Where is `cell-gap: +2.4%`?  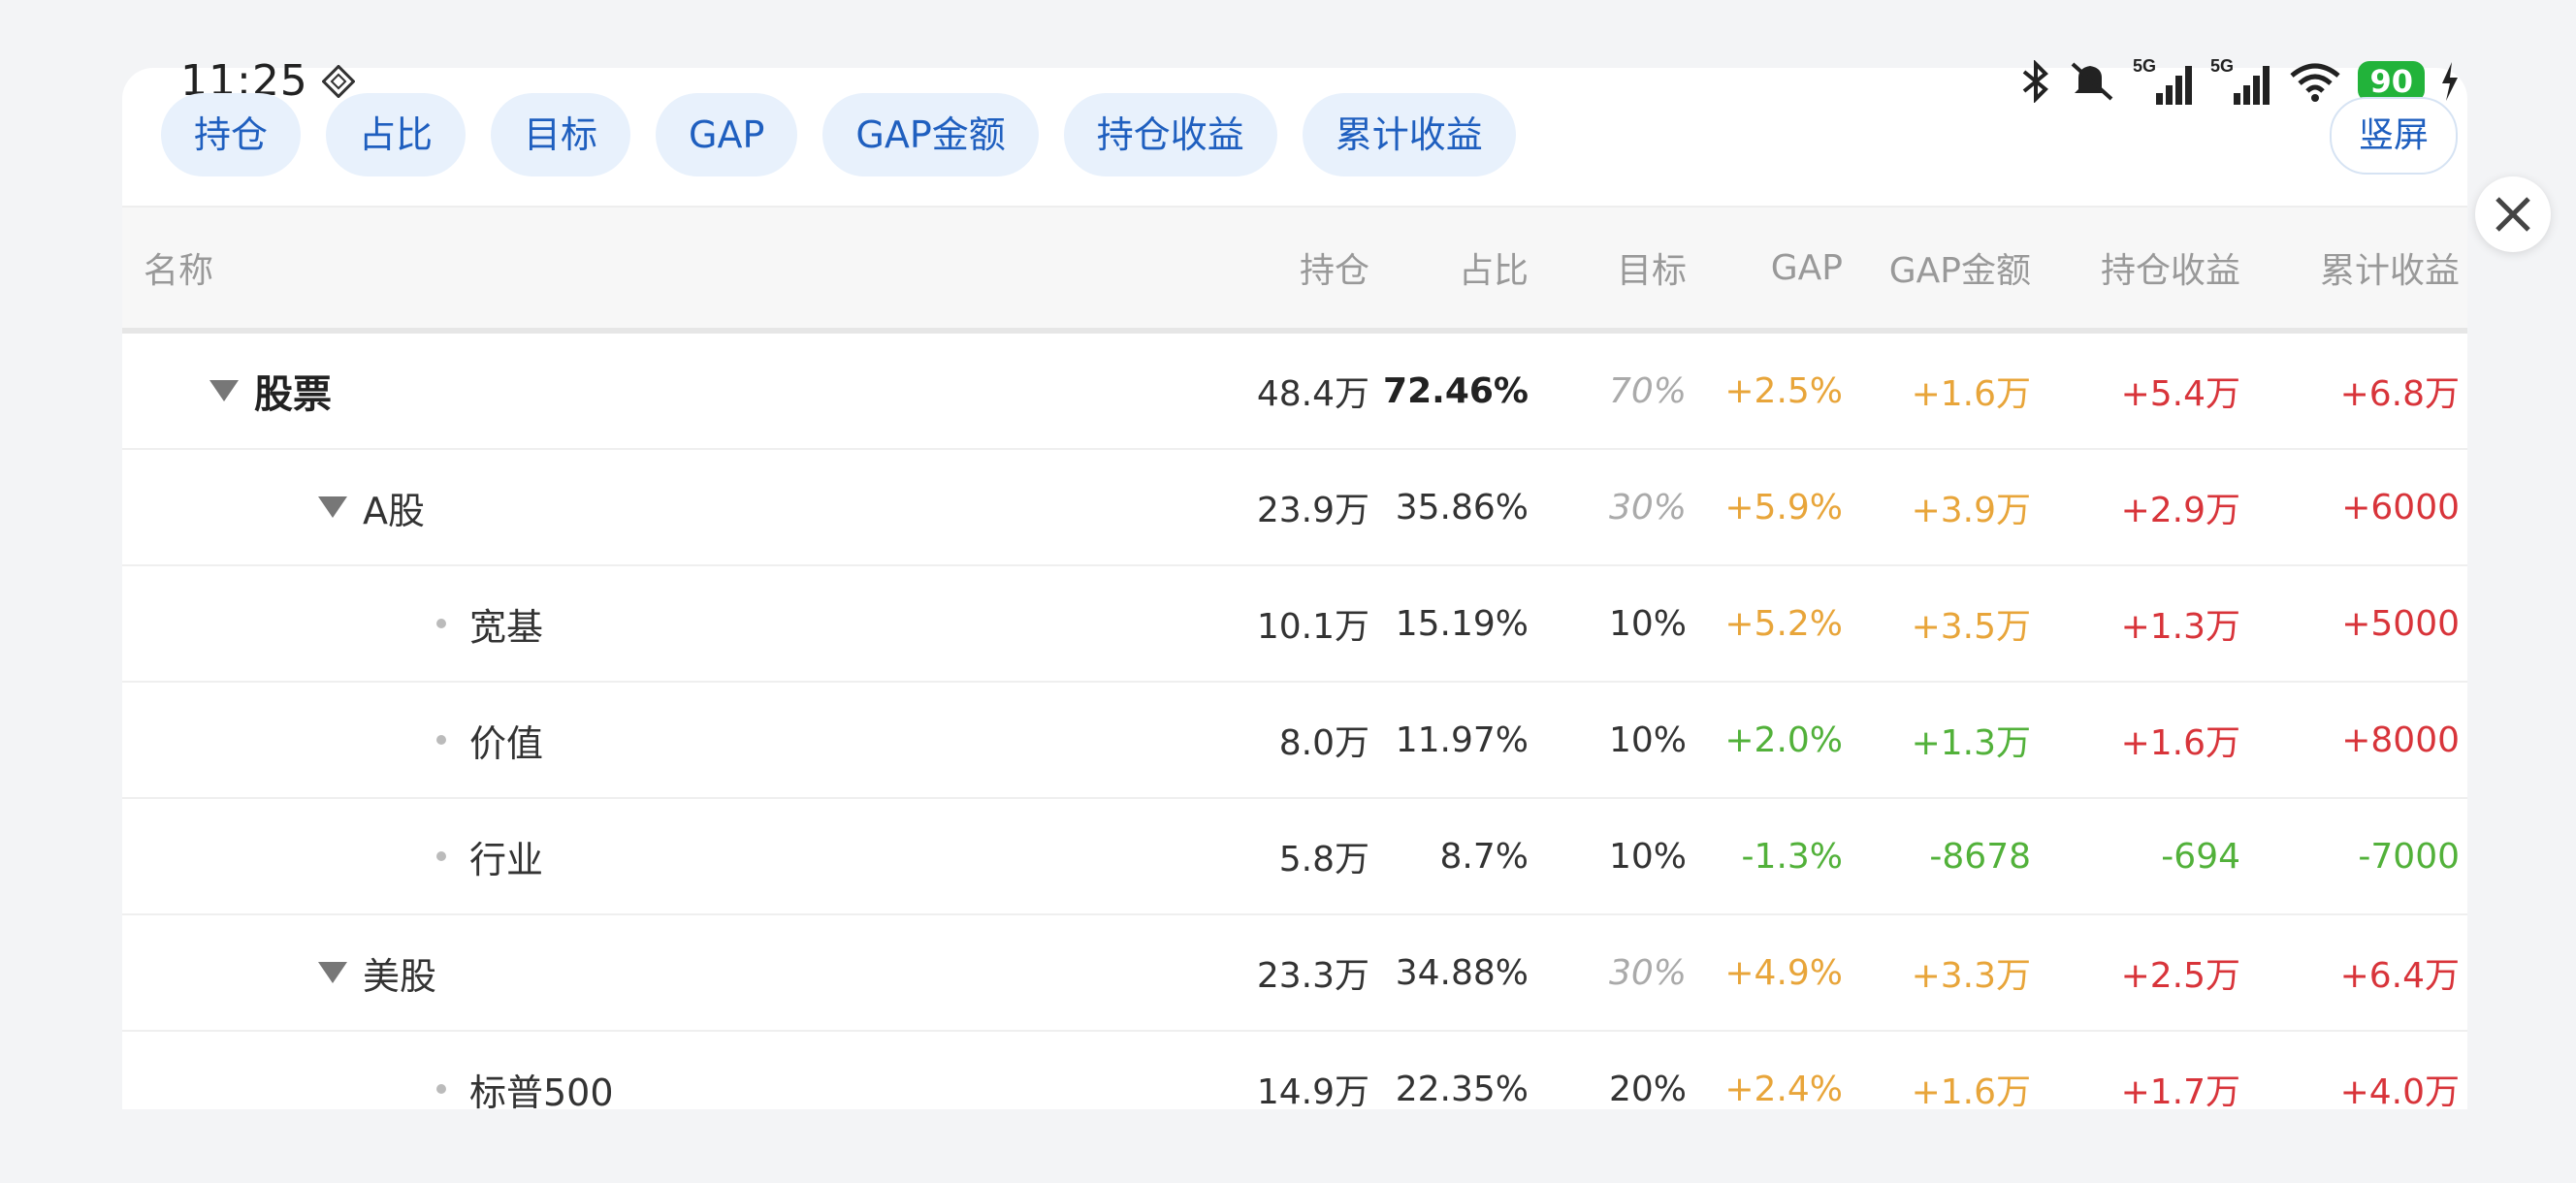 cell-gap: +2.4% is located at coordinates (1783, 1089).